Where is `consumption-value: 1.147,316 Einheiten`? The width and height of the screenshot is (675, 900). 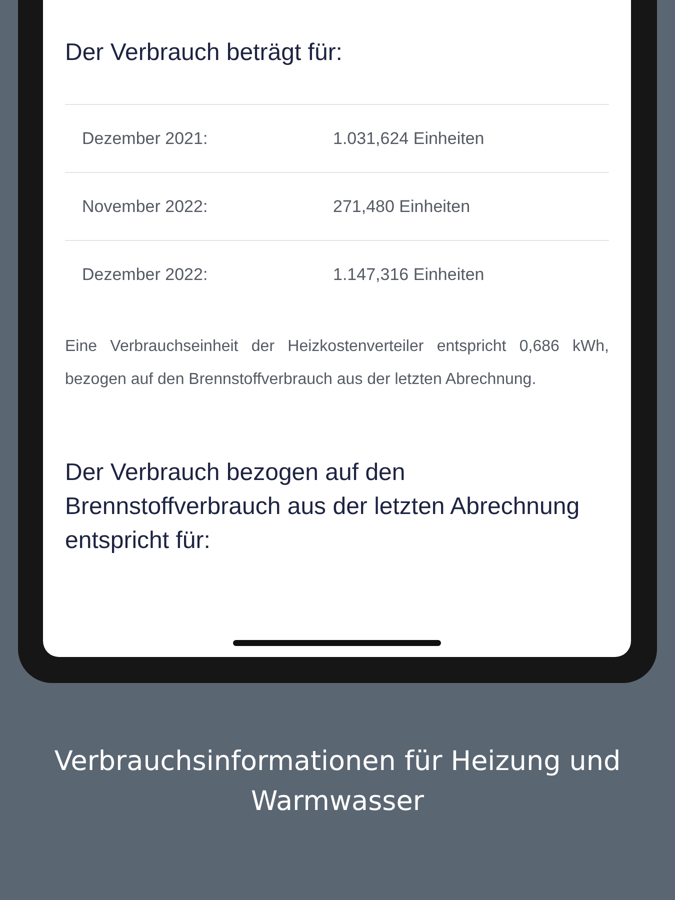 consumption-value: 1.147,316 Einheiten is located at coordinates (408, 274).